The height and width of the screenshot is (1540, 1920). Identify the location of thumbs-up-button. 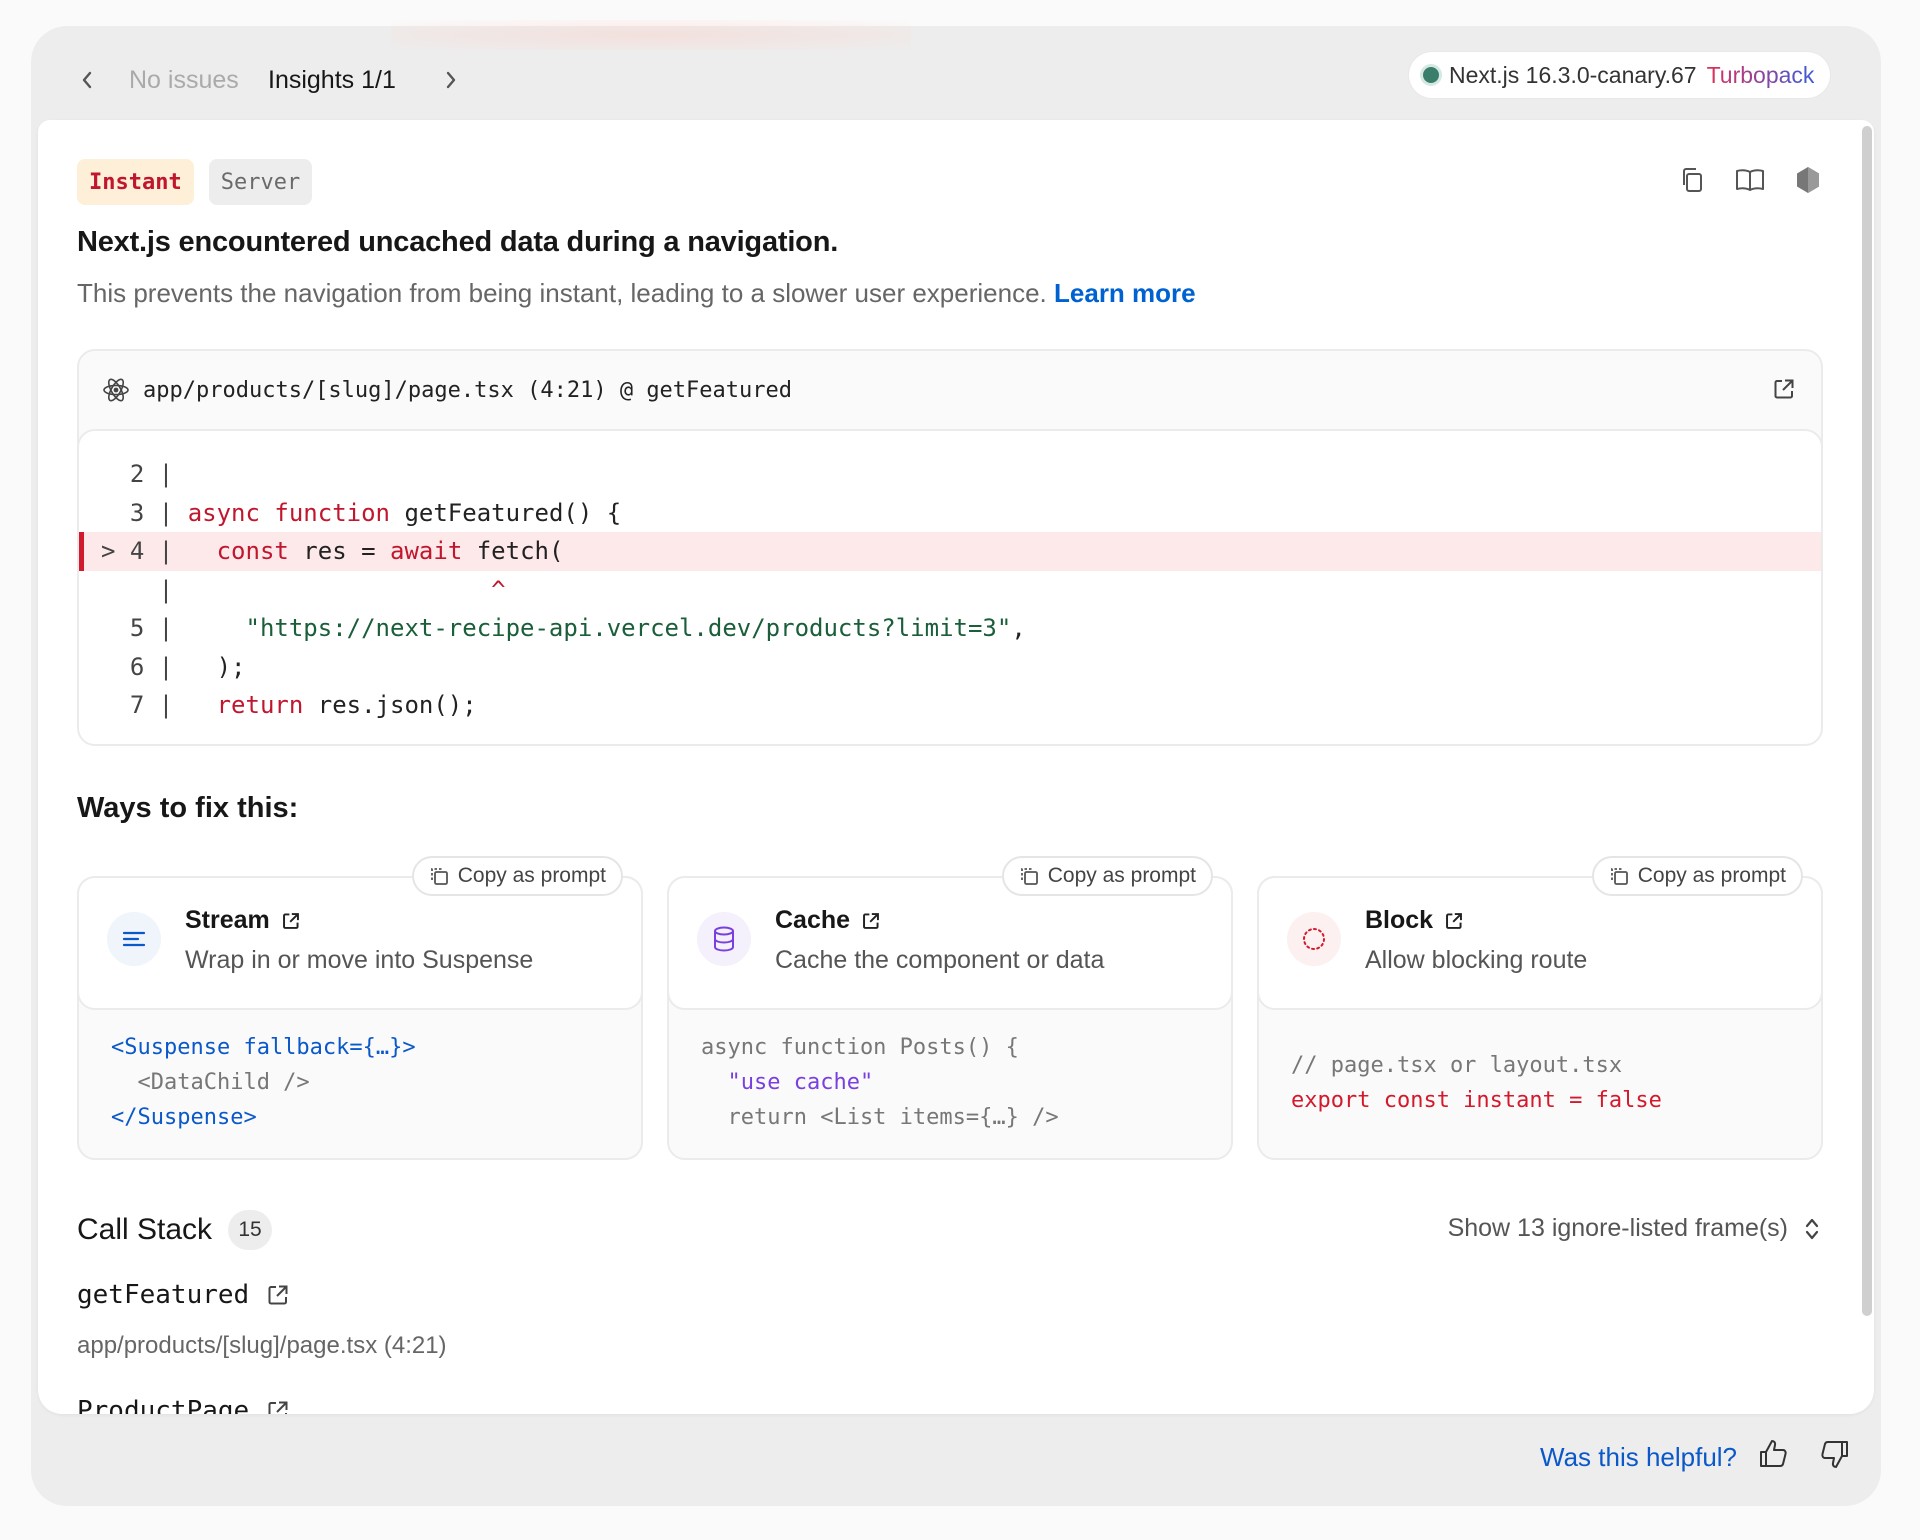
(1773, 1454).